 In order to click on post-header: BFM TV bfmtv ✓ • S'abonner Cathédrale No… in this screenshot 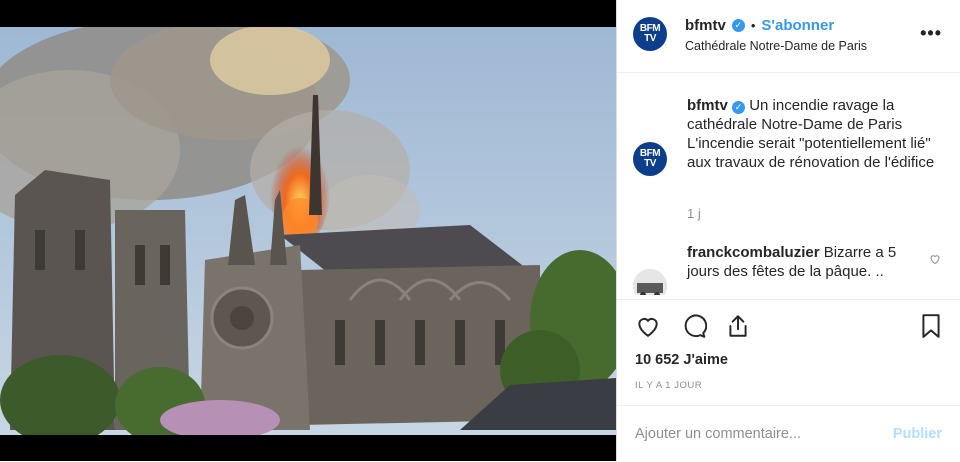, I will do `click(788, 36)`.